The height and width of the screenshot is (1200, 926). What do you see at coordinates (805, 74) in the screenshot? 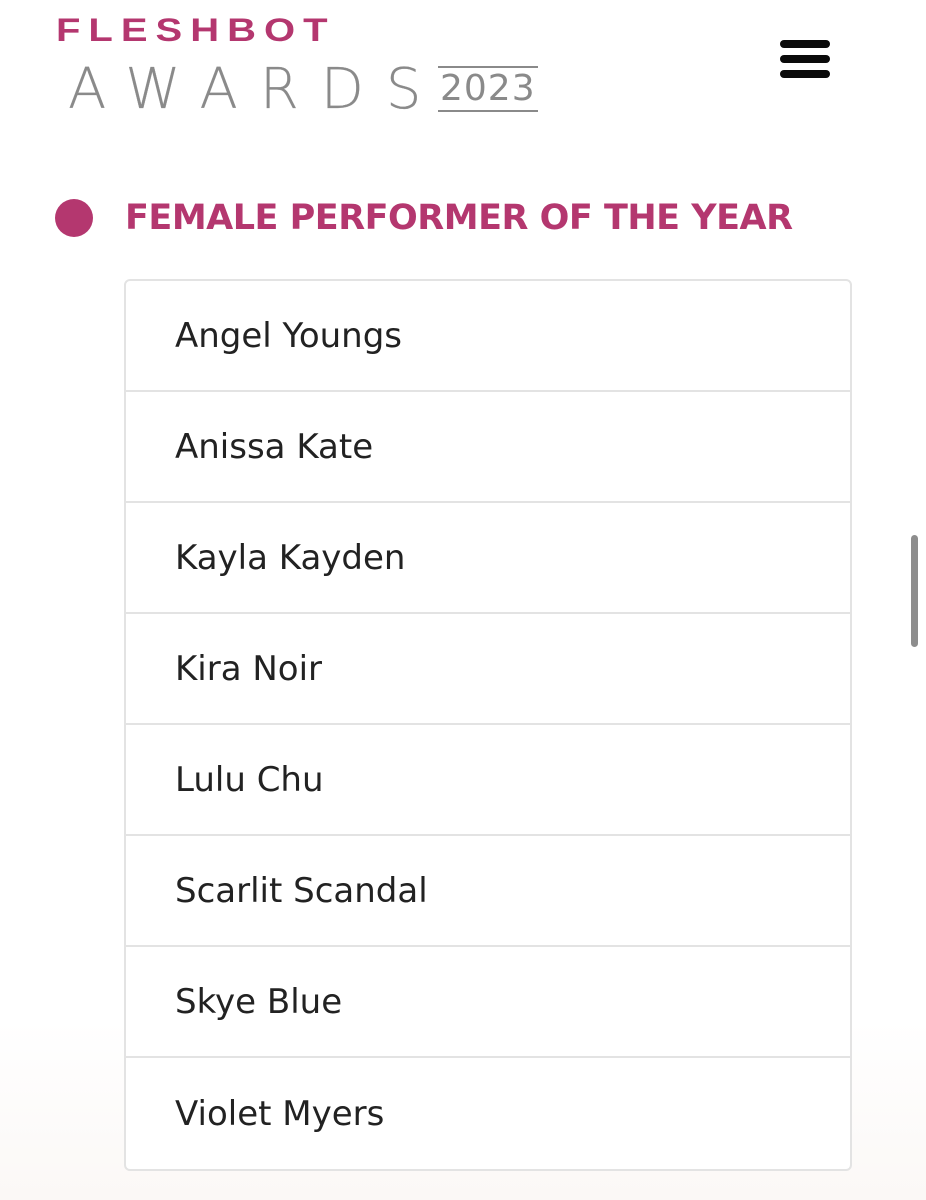
I see `menu-bar-bottom` at bounding box center [805, 74].